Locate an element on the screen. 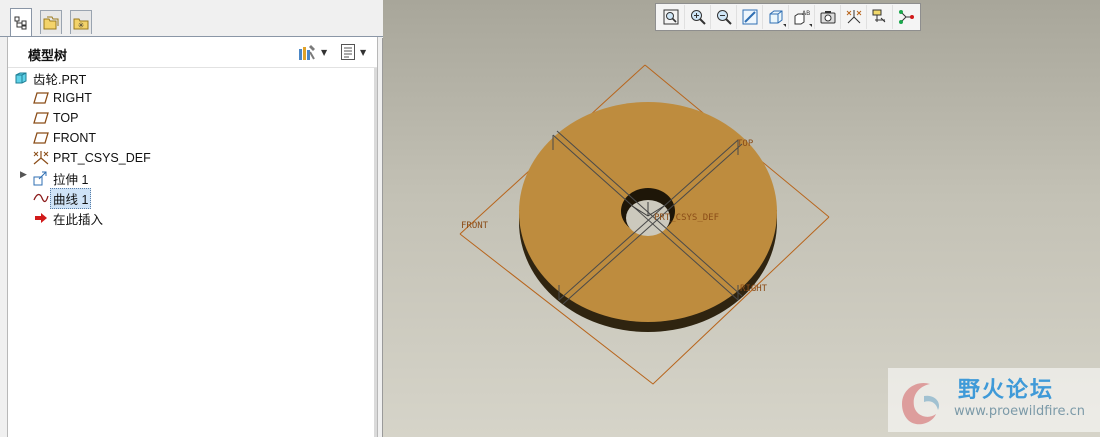  tree-item-top: TOP is located at coordinates (55, 118).